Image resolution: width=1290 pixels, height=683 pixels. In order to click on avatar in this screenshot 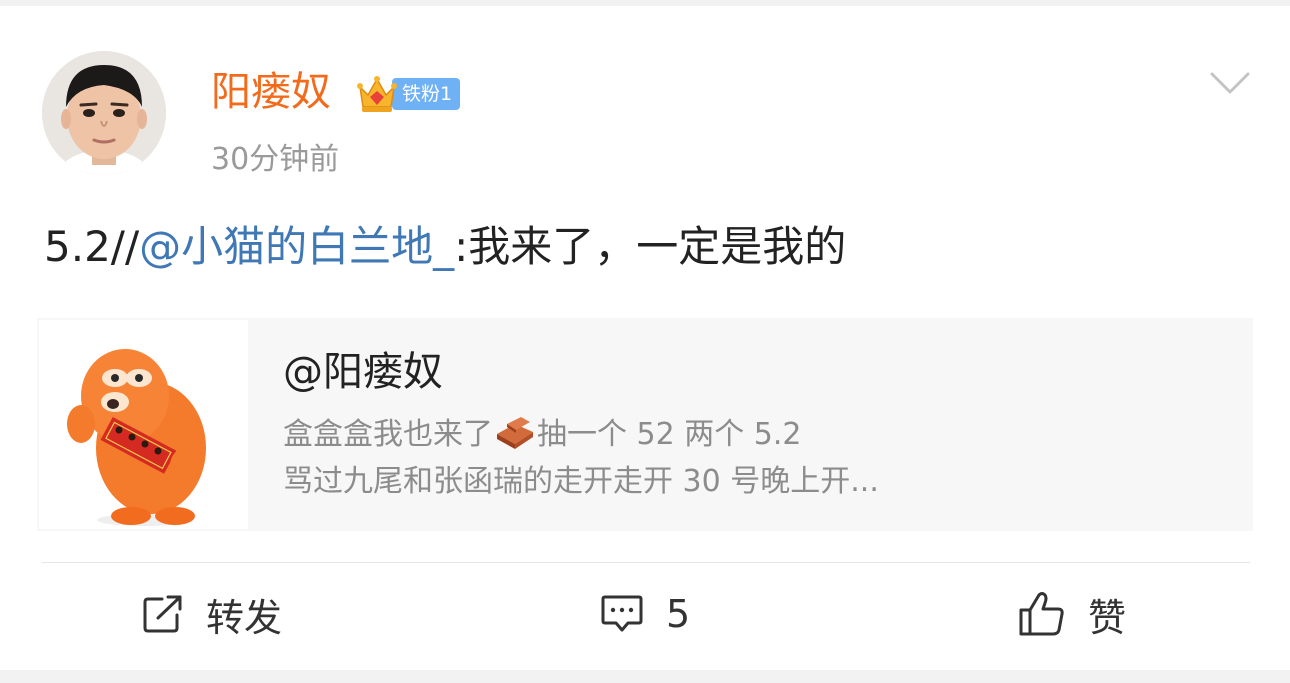, I will do `click(104, 113)`.